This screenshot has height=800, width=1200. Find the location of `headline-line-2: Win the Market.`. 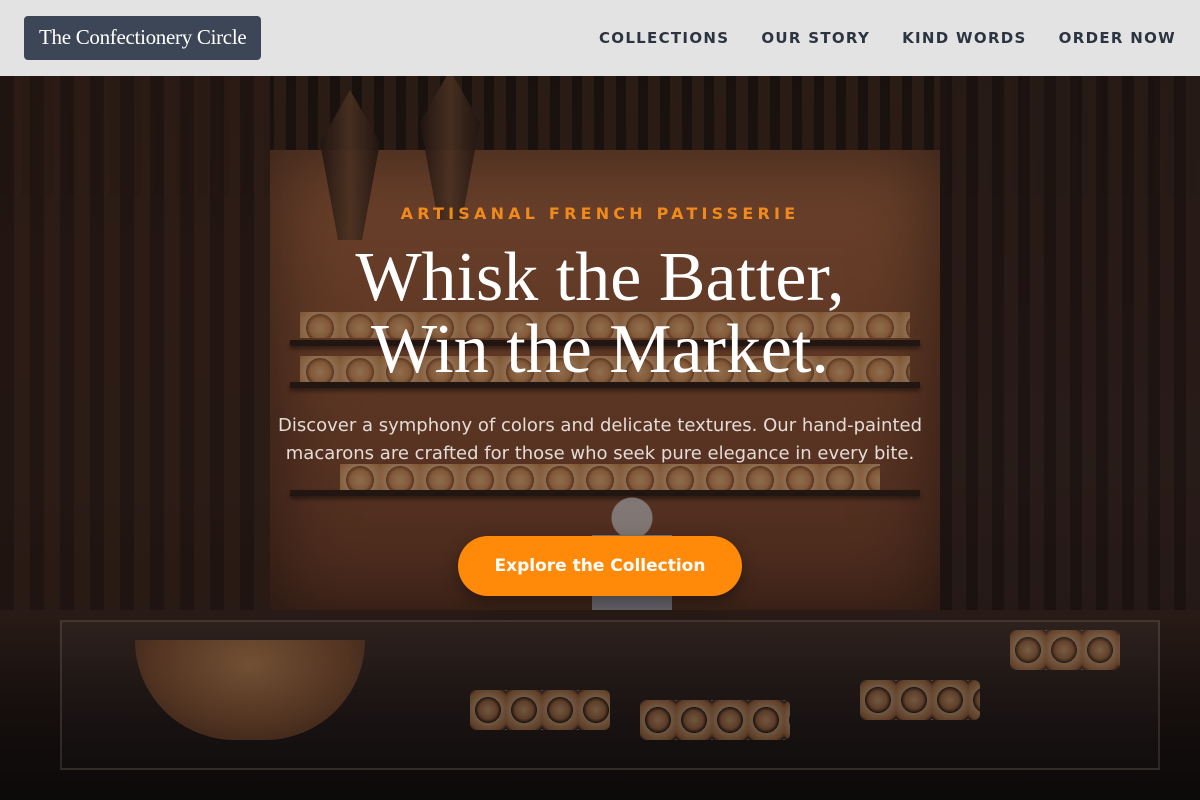

headline-line-2: Win the Market. is located at coordinates (600, 349).